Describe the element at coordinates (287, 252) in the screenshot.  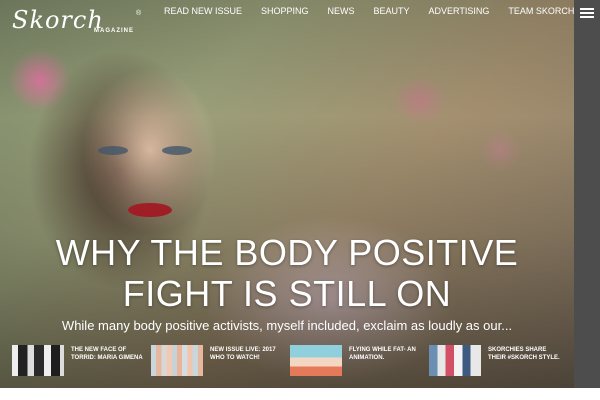
I see `headline-line-1: WHY THE BODY POSITIVE` at that location.